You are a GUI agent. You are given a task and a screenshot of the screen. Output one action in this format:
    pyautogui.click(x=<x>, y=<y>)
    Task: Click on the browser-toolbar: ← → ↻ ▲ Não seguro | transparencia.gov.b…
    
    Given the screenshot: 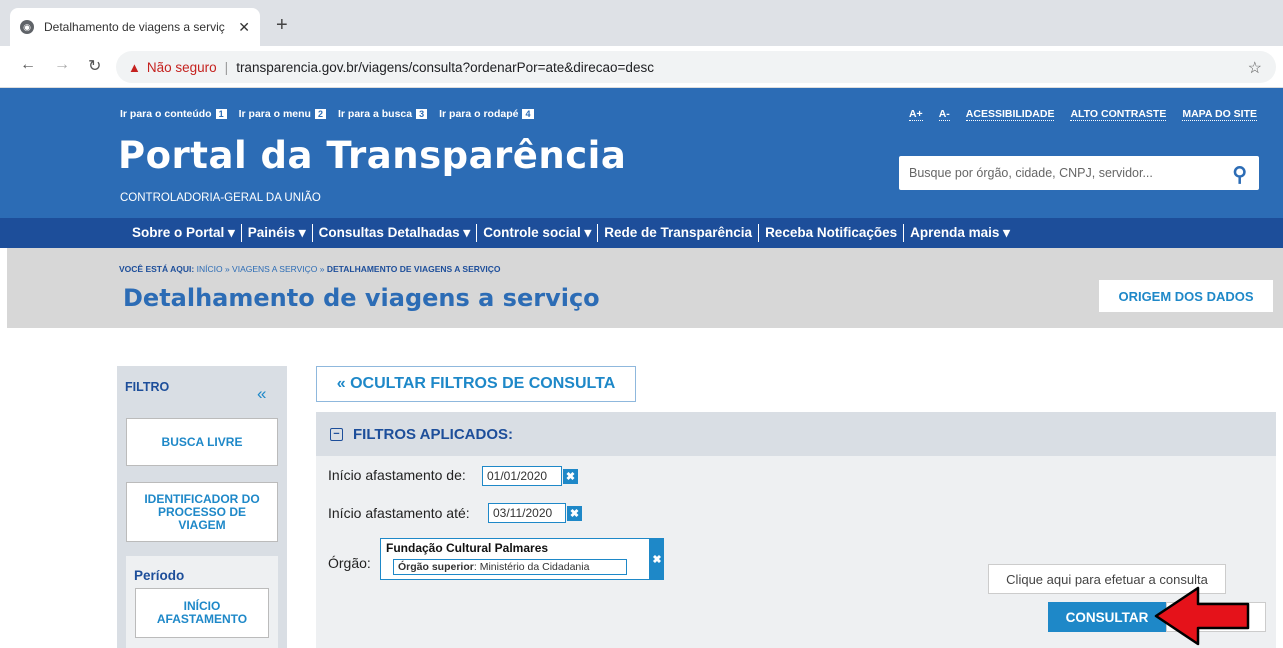 What is the action you would take?
    pyautogui.click(x=641, y=67)
    